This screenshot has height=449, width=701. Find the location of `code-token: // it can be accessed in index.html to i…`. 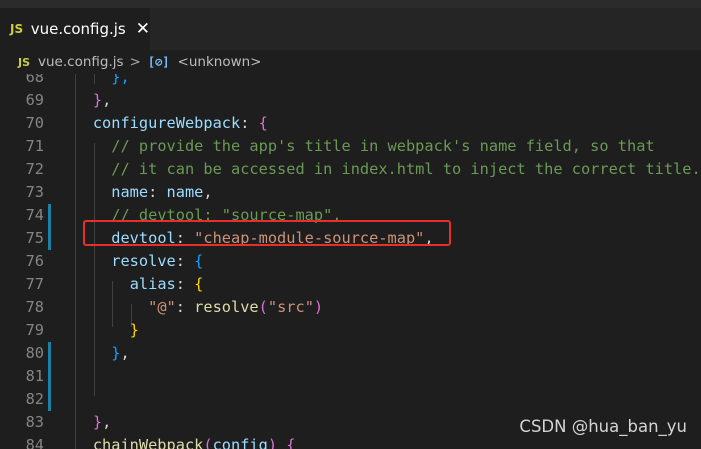

code-token: // it can be accessed in index.html to i… is located at coordinates (406, 169).